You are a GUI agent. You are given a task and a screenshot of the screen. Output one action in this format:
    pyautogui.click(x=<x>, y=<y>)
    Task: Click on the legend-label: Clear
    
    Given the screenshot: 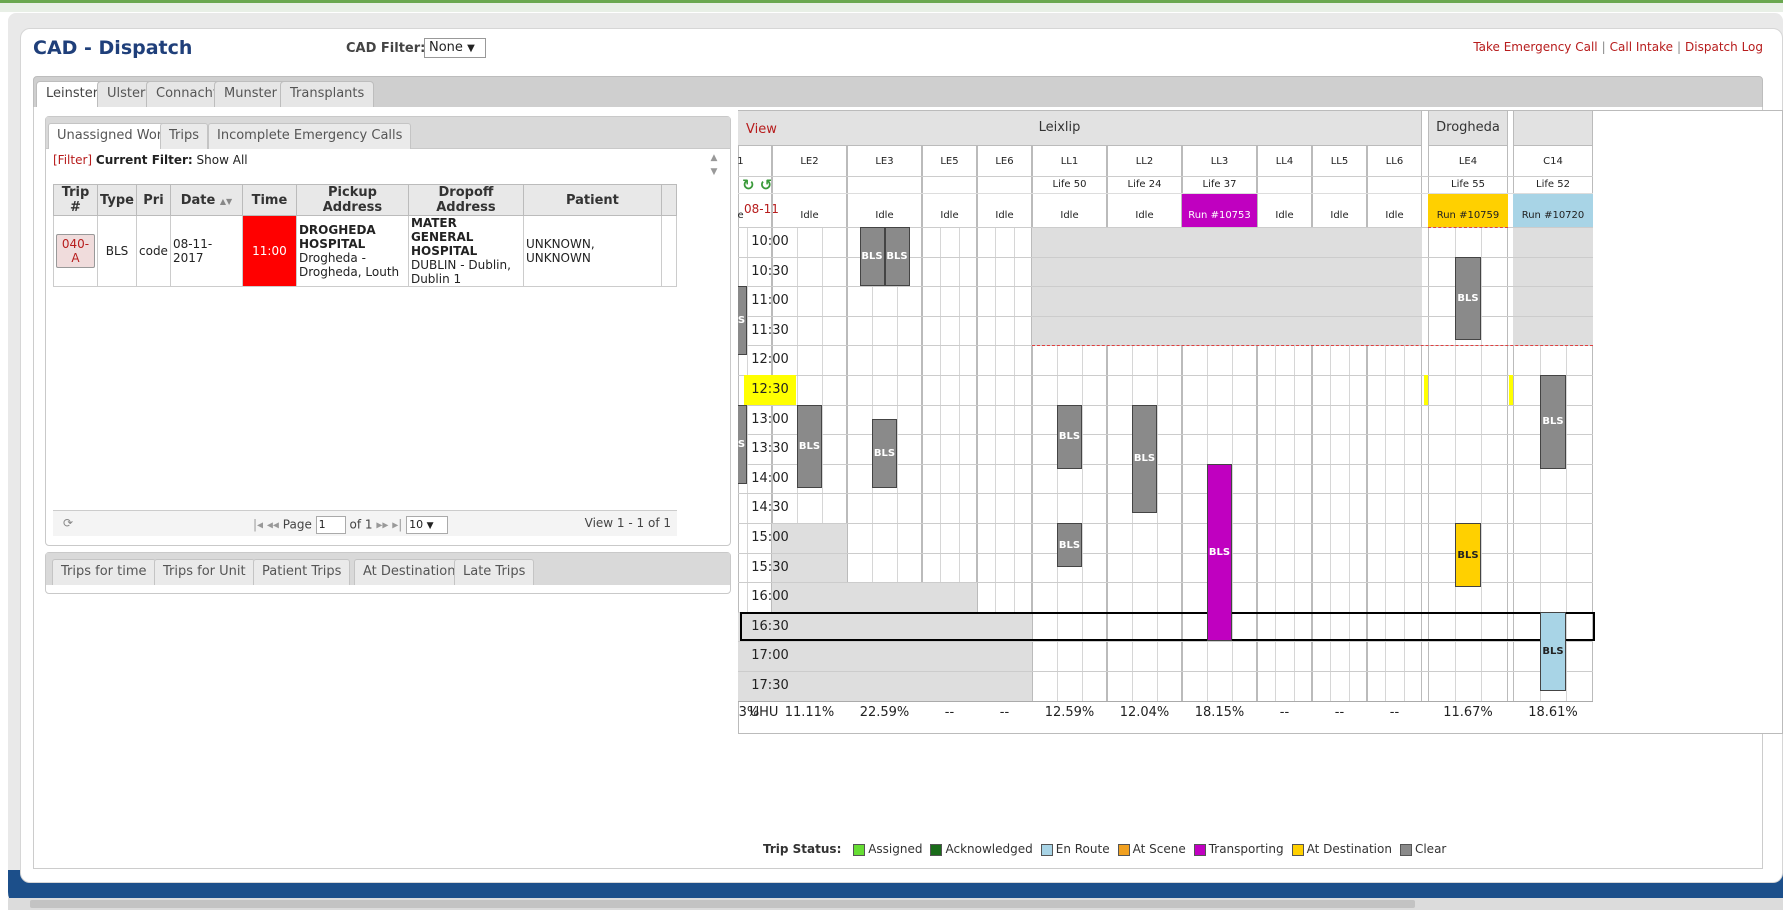 What is the action you would take?
    pyautogui.click(x=1430, y=849)
    